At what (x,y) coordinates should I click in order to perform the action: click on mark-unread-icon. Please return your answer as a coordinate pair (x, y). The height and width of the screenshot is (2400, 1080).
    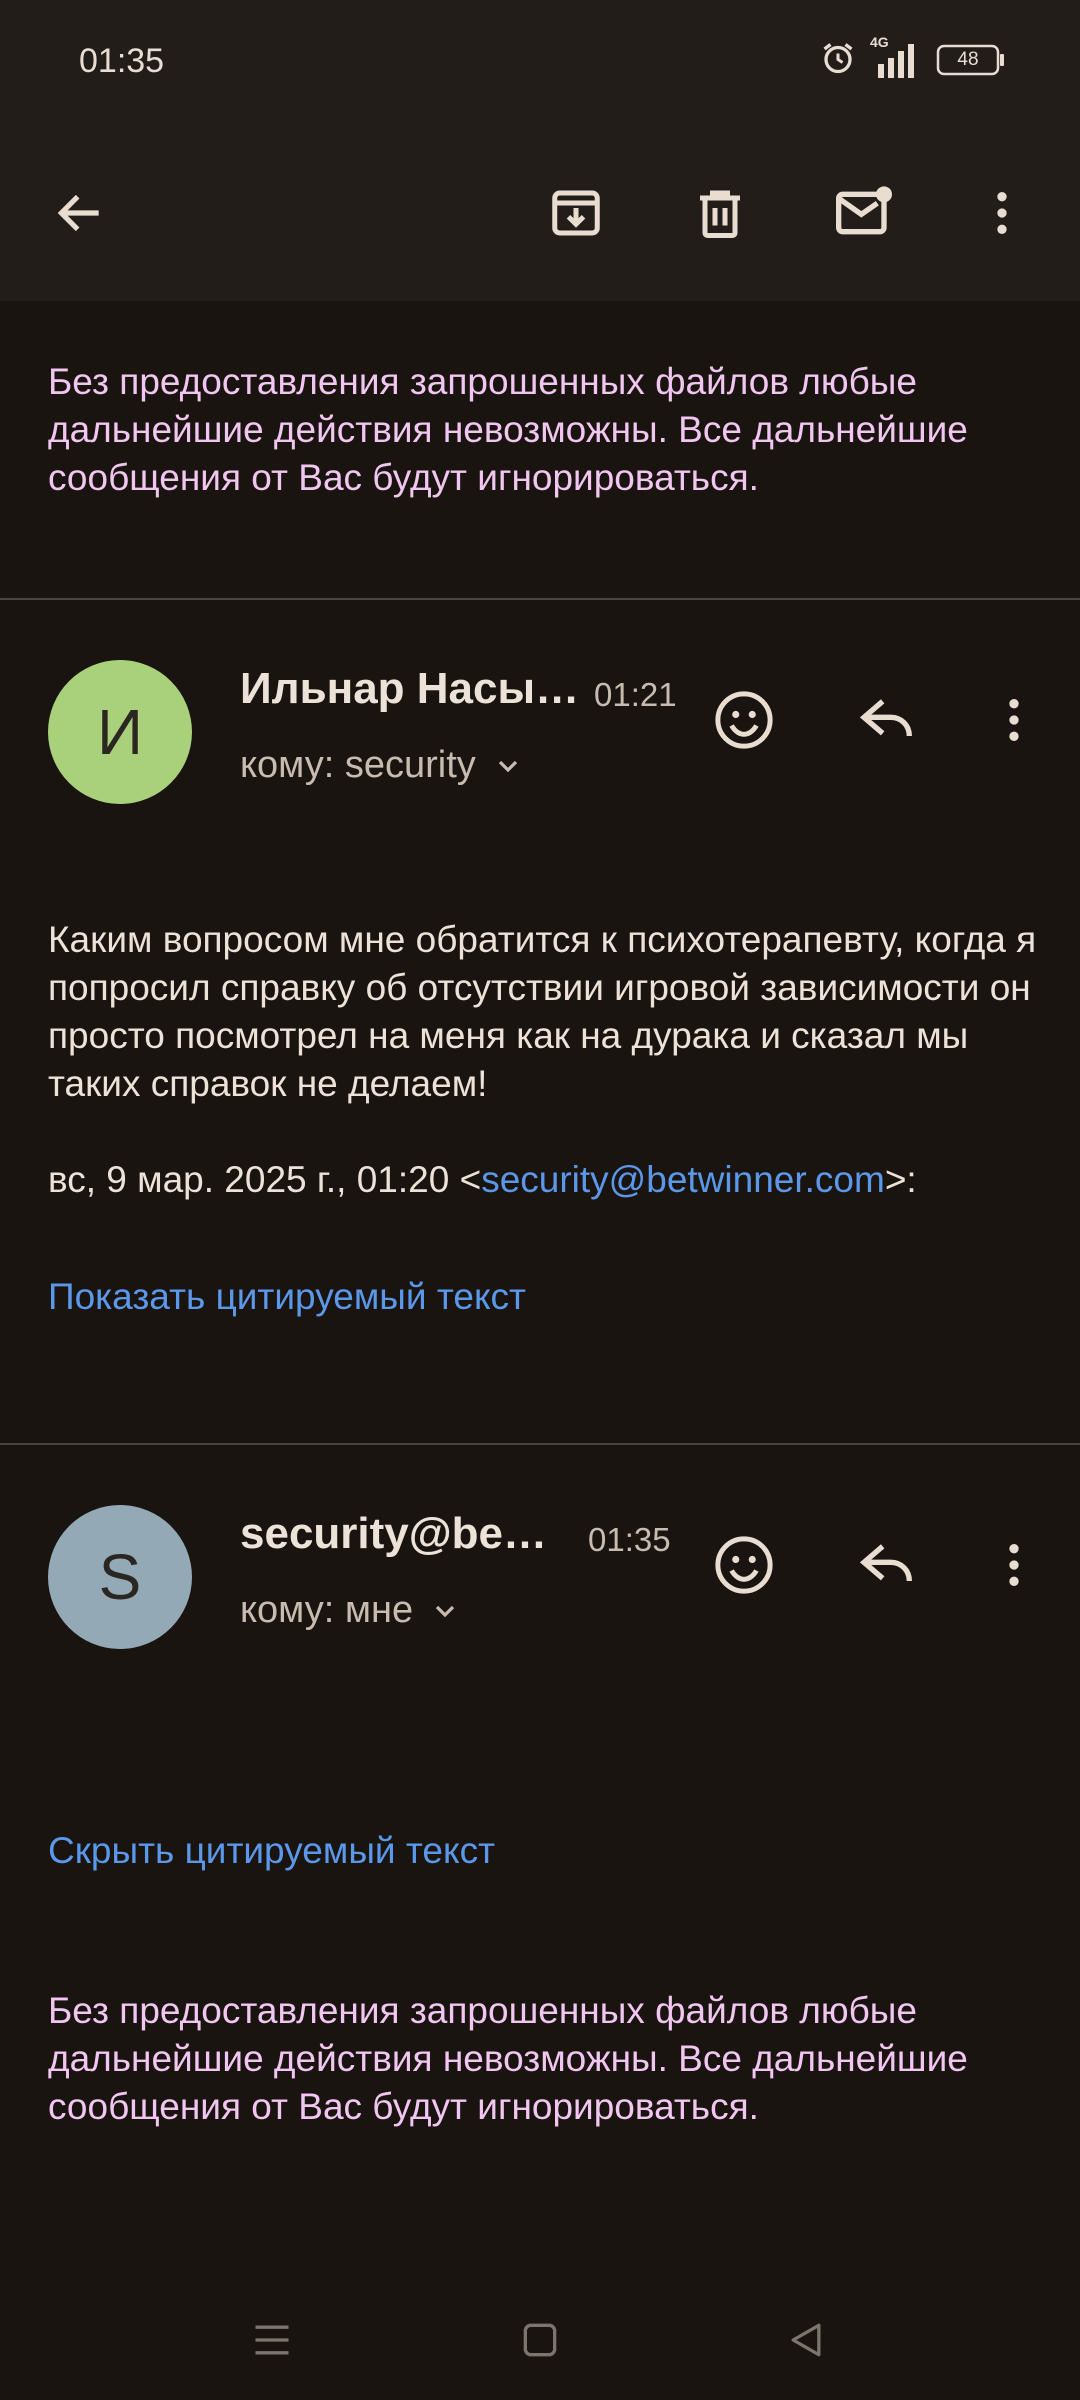
    Looking at the image, I should click on (864, 210).